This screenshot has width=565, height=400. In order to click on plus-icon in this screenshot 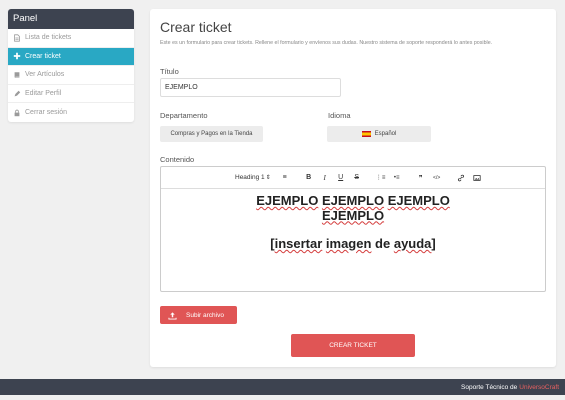, I will do `click(16, 56)`.